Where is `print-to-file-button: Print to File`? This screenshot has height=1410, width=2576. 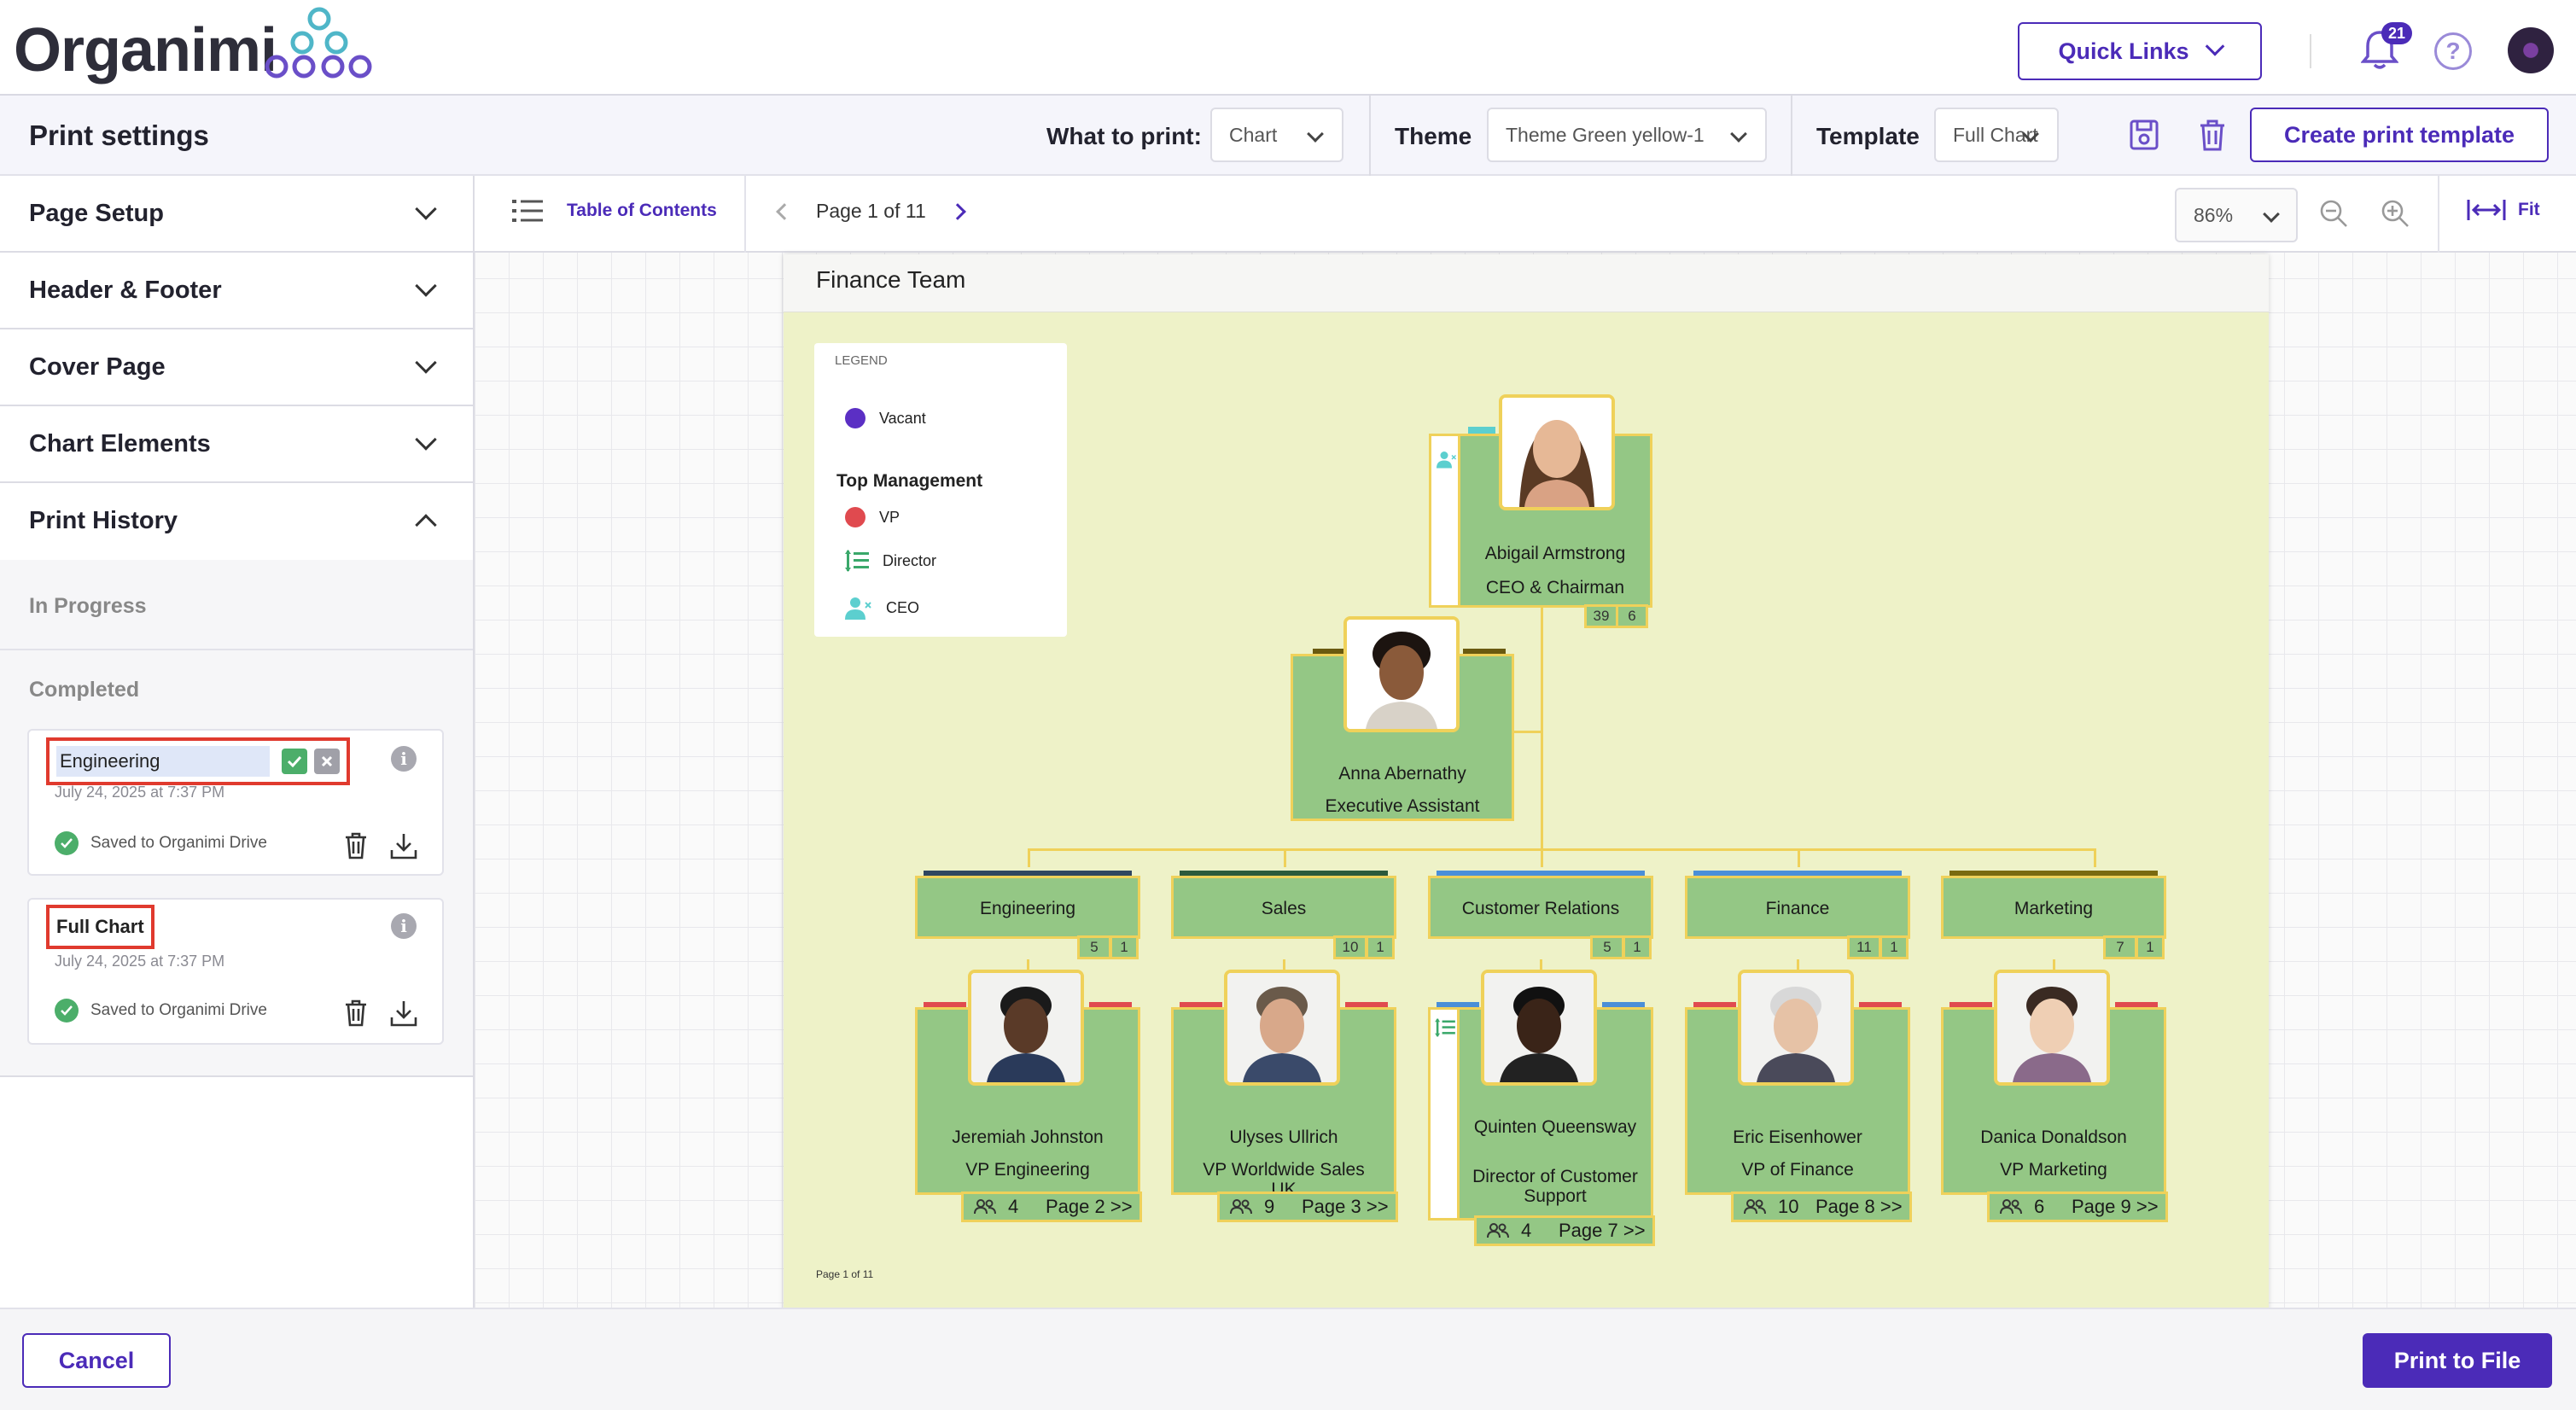 print-to-file-button: Print to File is located at coordinates (2457, 1360).